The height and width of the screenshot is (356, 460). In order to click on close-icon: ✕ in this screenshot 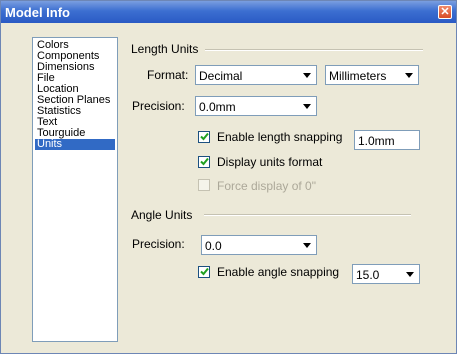, I will do `click(445, 12)`.